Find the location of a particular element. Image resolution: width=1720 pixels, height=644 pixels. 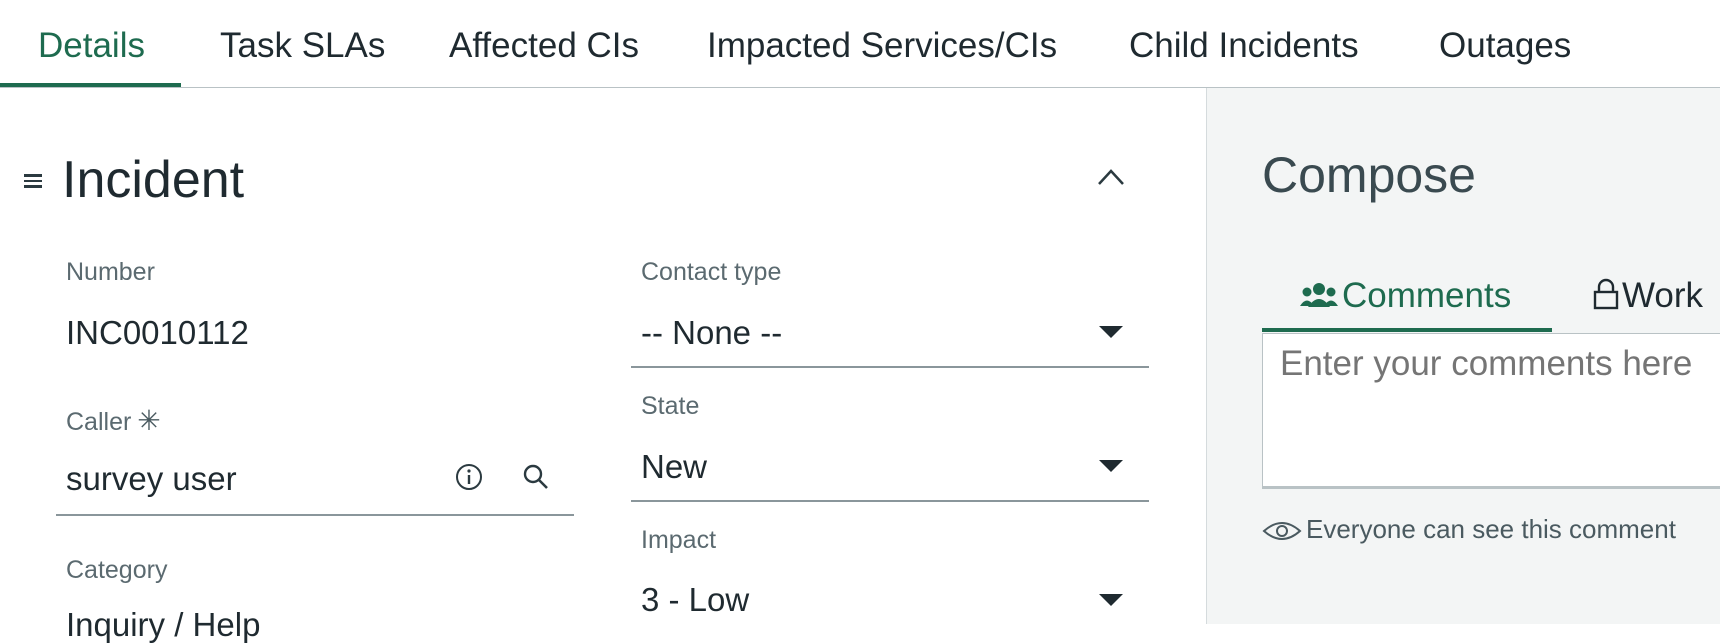

state-underline is located at coordinates (890, 501).